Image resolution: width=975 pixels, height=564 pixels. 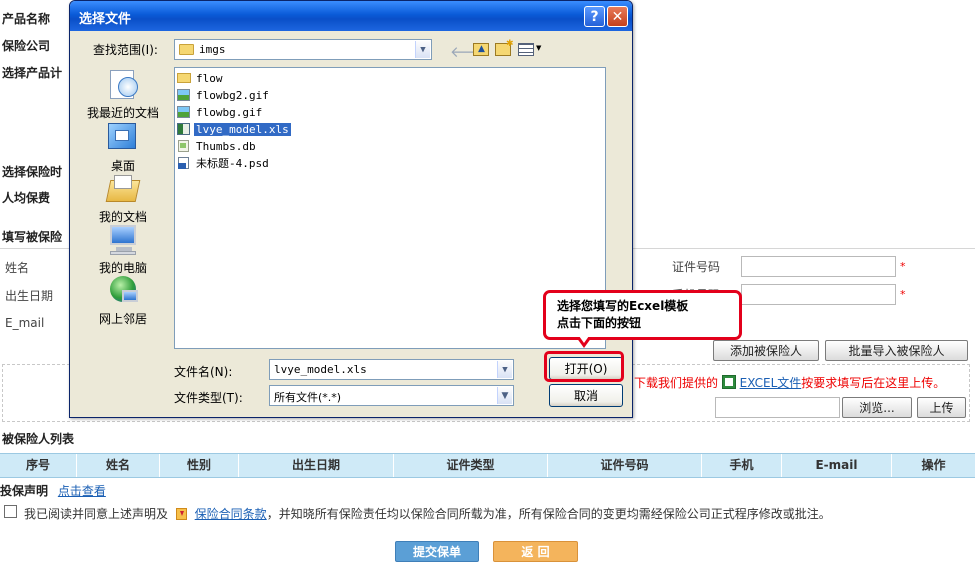 What do you see at coordinates (742, 465) in the screenshot?
I see `th-phone: 手机` at bounding box center [742, 465].